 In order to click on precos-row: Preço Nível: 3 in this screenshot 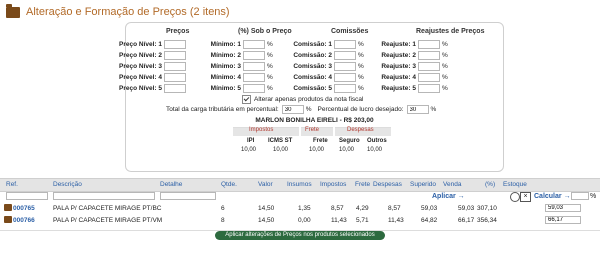, I will do `click(144, 66)`.